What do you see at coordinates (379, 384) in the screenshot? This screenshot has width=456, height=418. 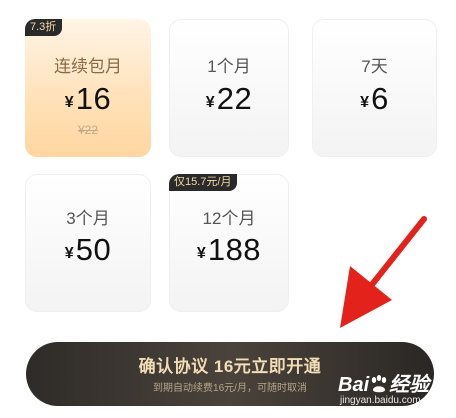 I see `paw-icon` at bounding box center [379, 384].